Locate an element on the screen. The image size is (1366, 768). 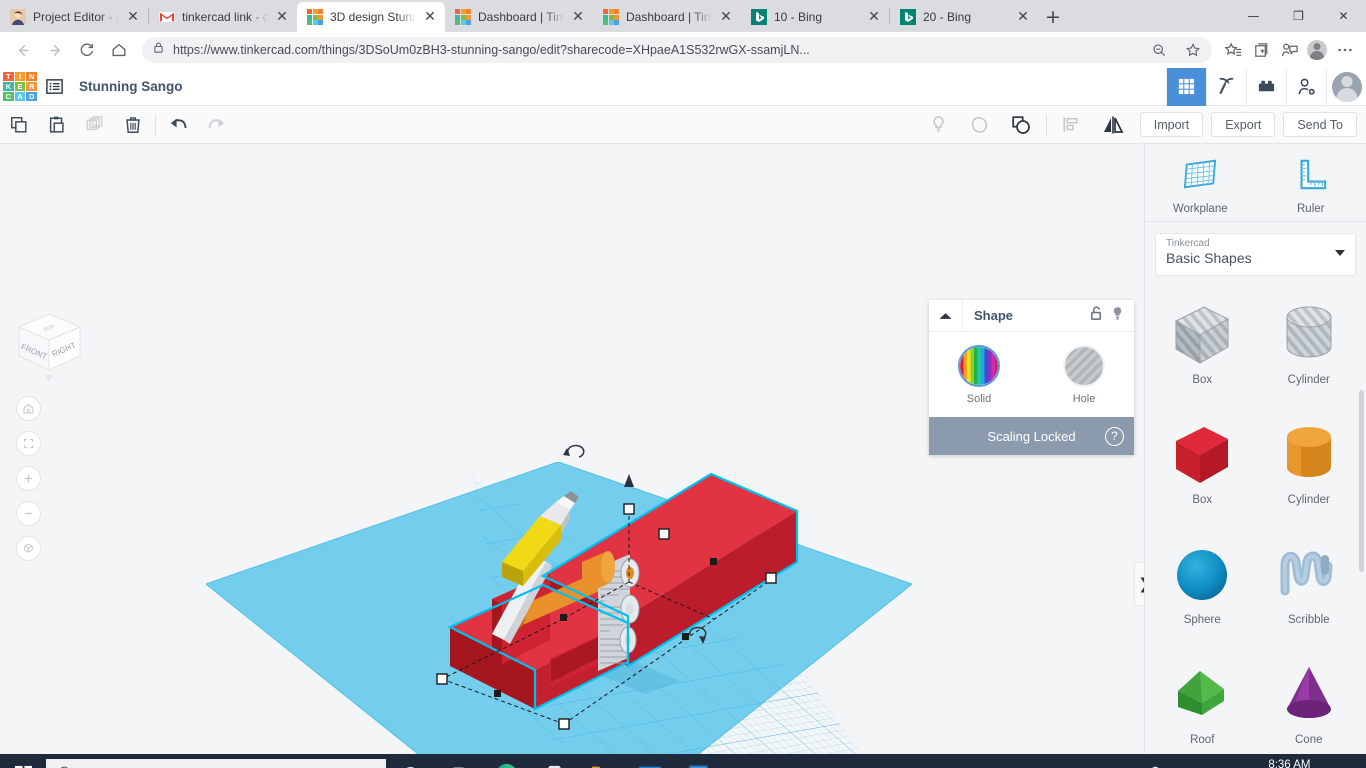
material-solid-option: Solid is located at coordinates (979, 375).